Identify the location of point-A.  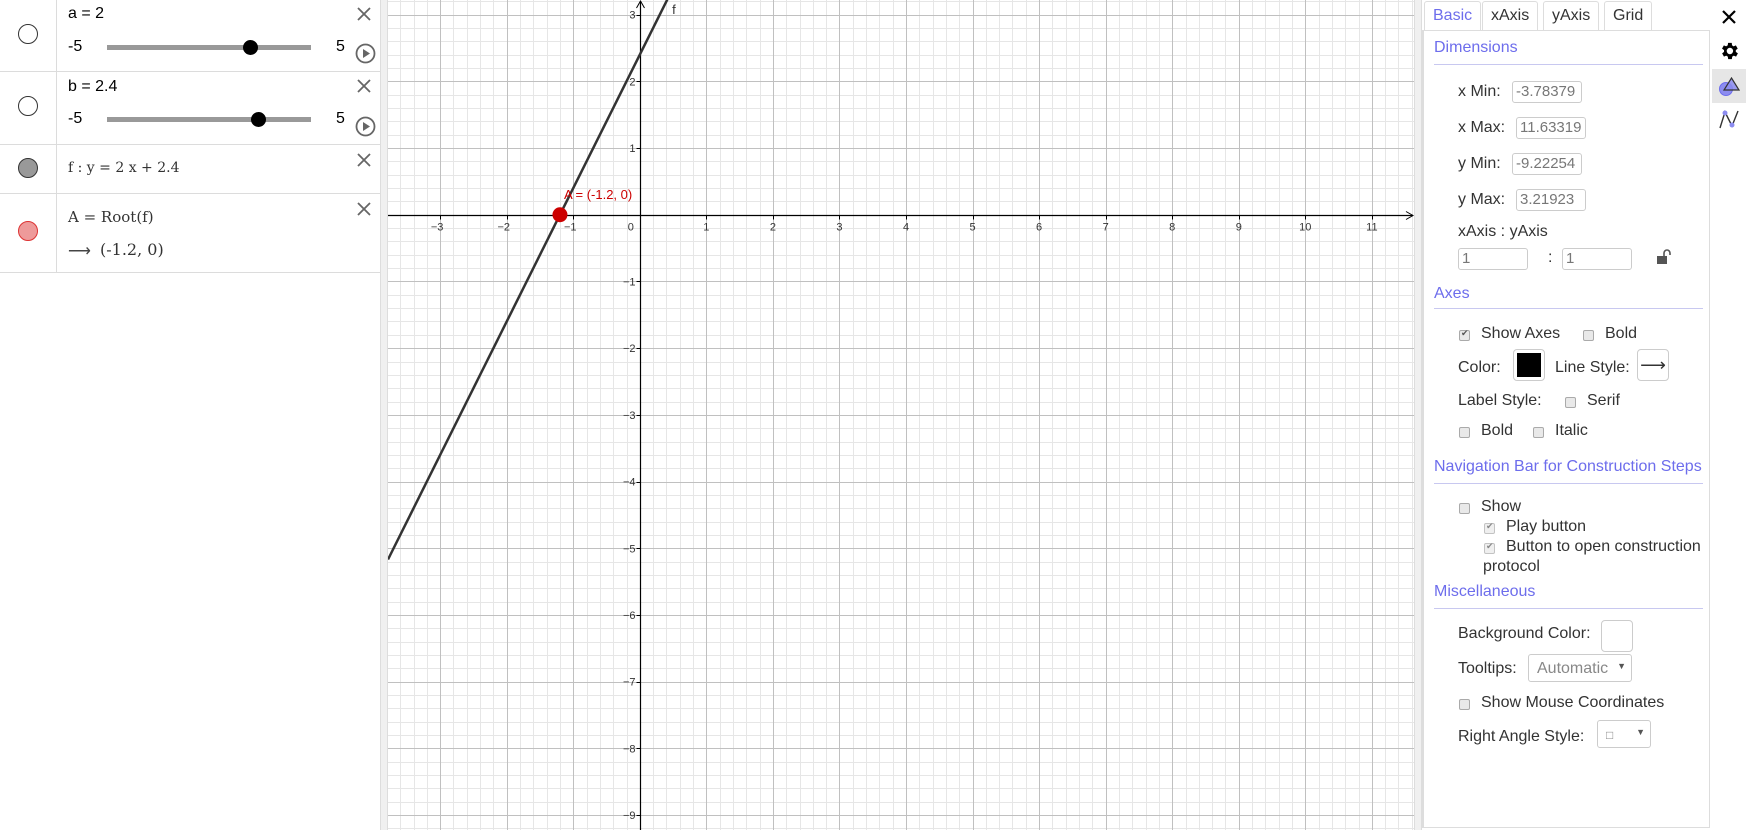
(560, 215).